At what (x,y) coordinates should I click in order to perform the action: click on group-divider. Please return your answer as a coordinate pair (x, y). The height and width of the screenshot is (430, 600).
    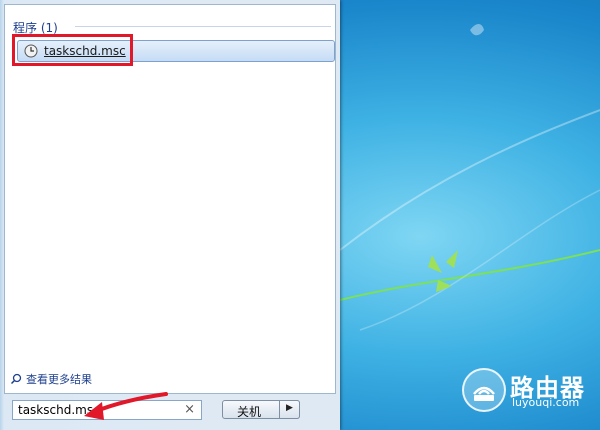
    Looking at the image, I should click on (203, 26).